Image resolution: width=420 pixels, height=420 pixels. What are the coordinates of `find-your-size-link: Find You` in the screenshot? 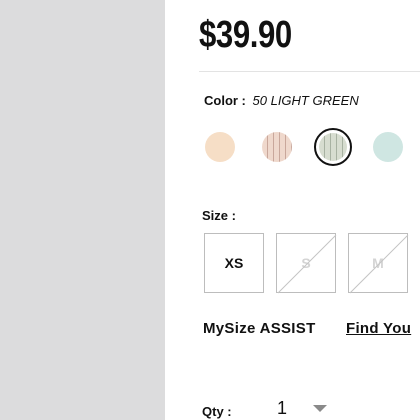 It's located at (378, 328).